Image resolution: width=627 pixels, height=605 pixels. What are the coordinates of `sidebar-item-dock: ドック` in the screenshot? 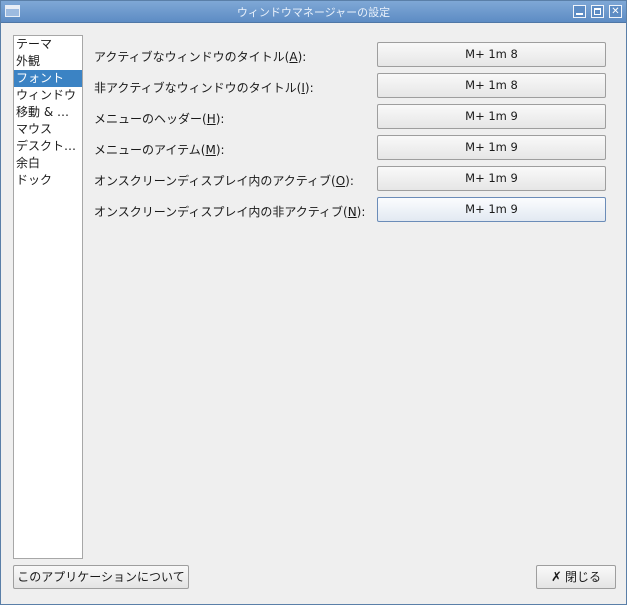 It's located at (48, 180).